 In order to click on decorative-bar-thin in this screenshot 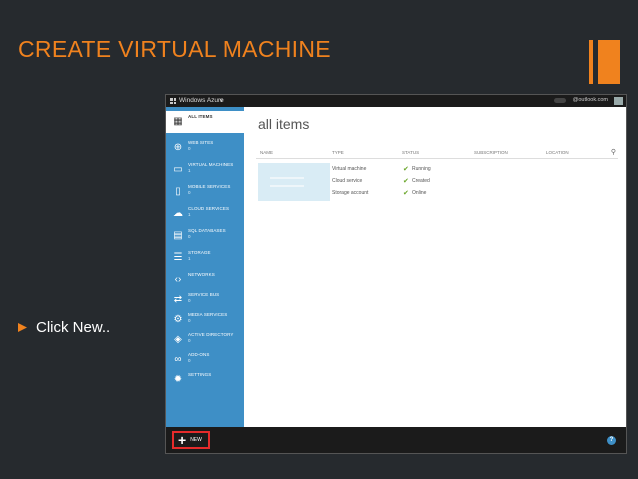, I will do `click(591, 62)`.